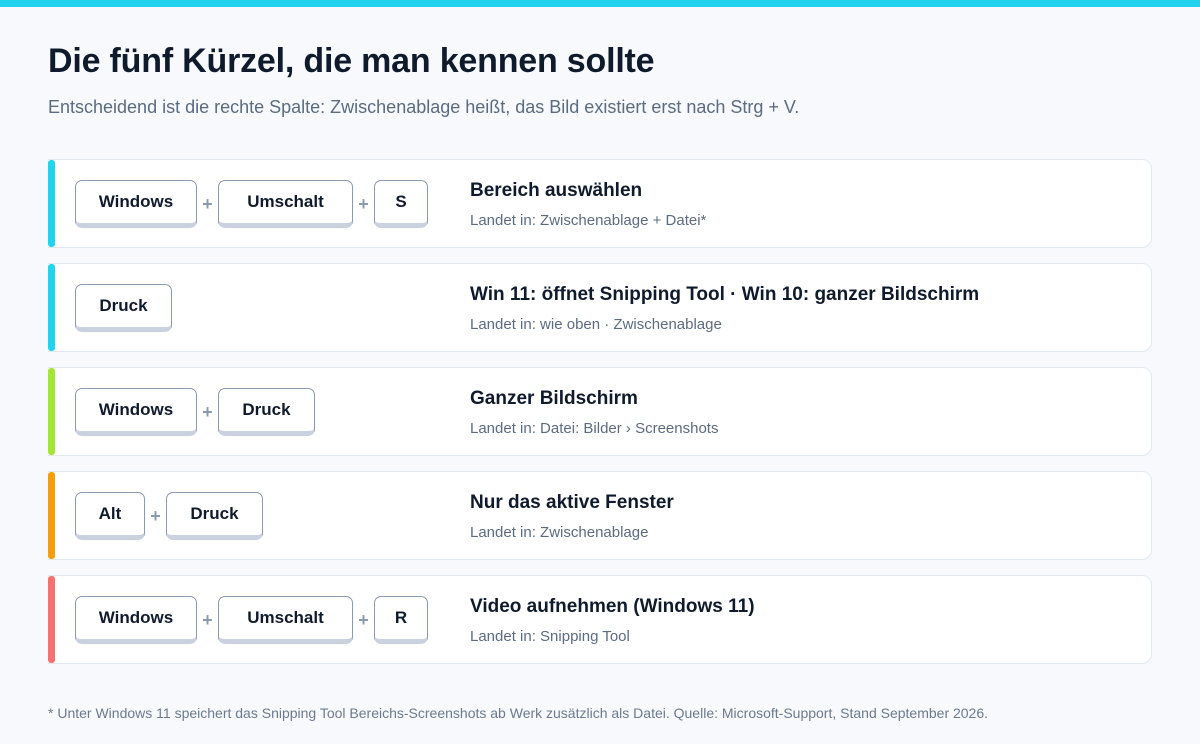  I want to click on key-combo: Druck, so click(123, 308).